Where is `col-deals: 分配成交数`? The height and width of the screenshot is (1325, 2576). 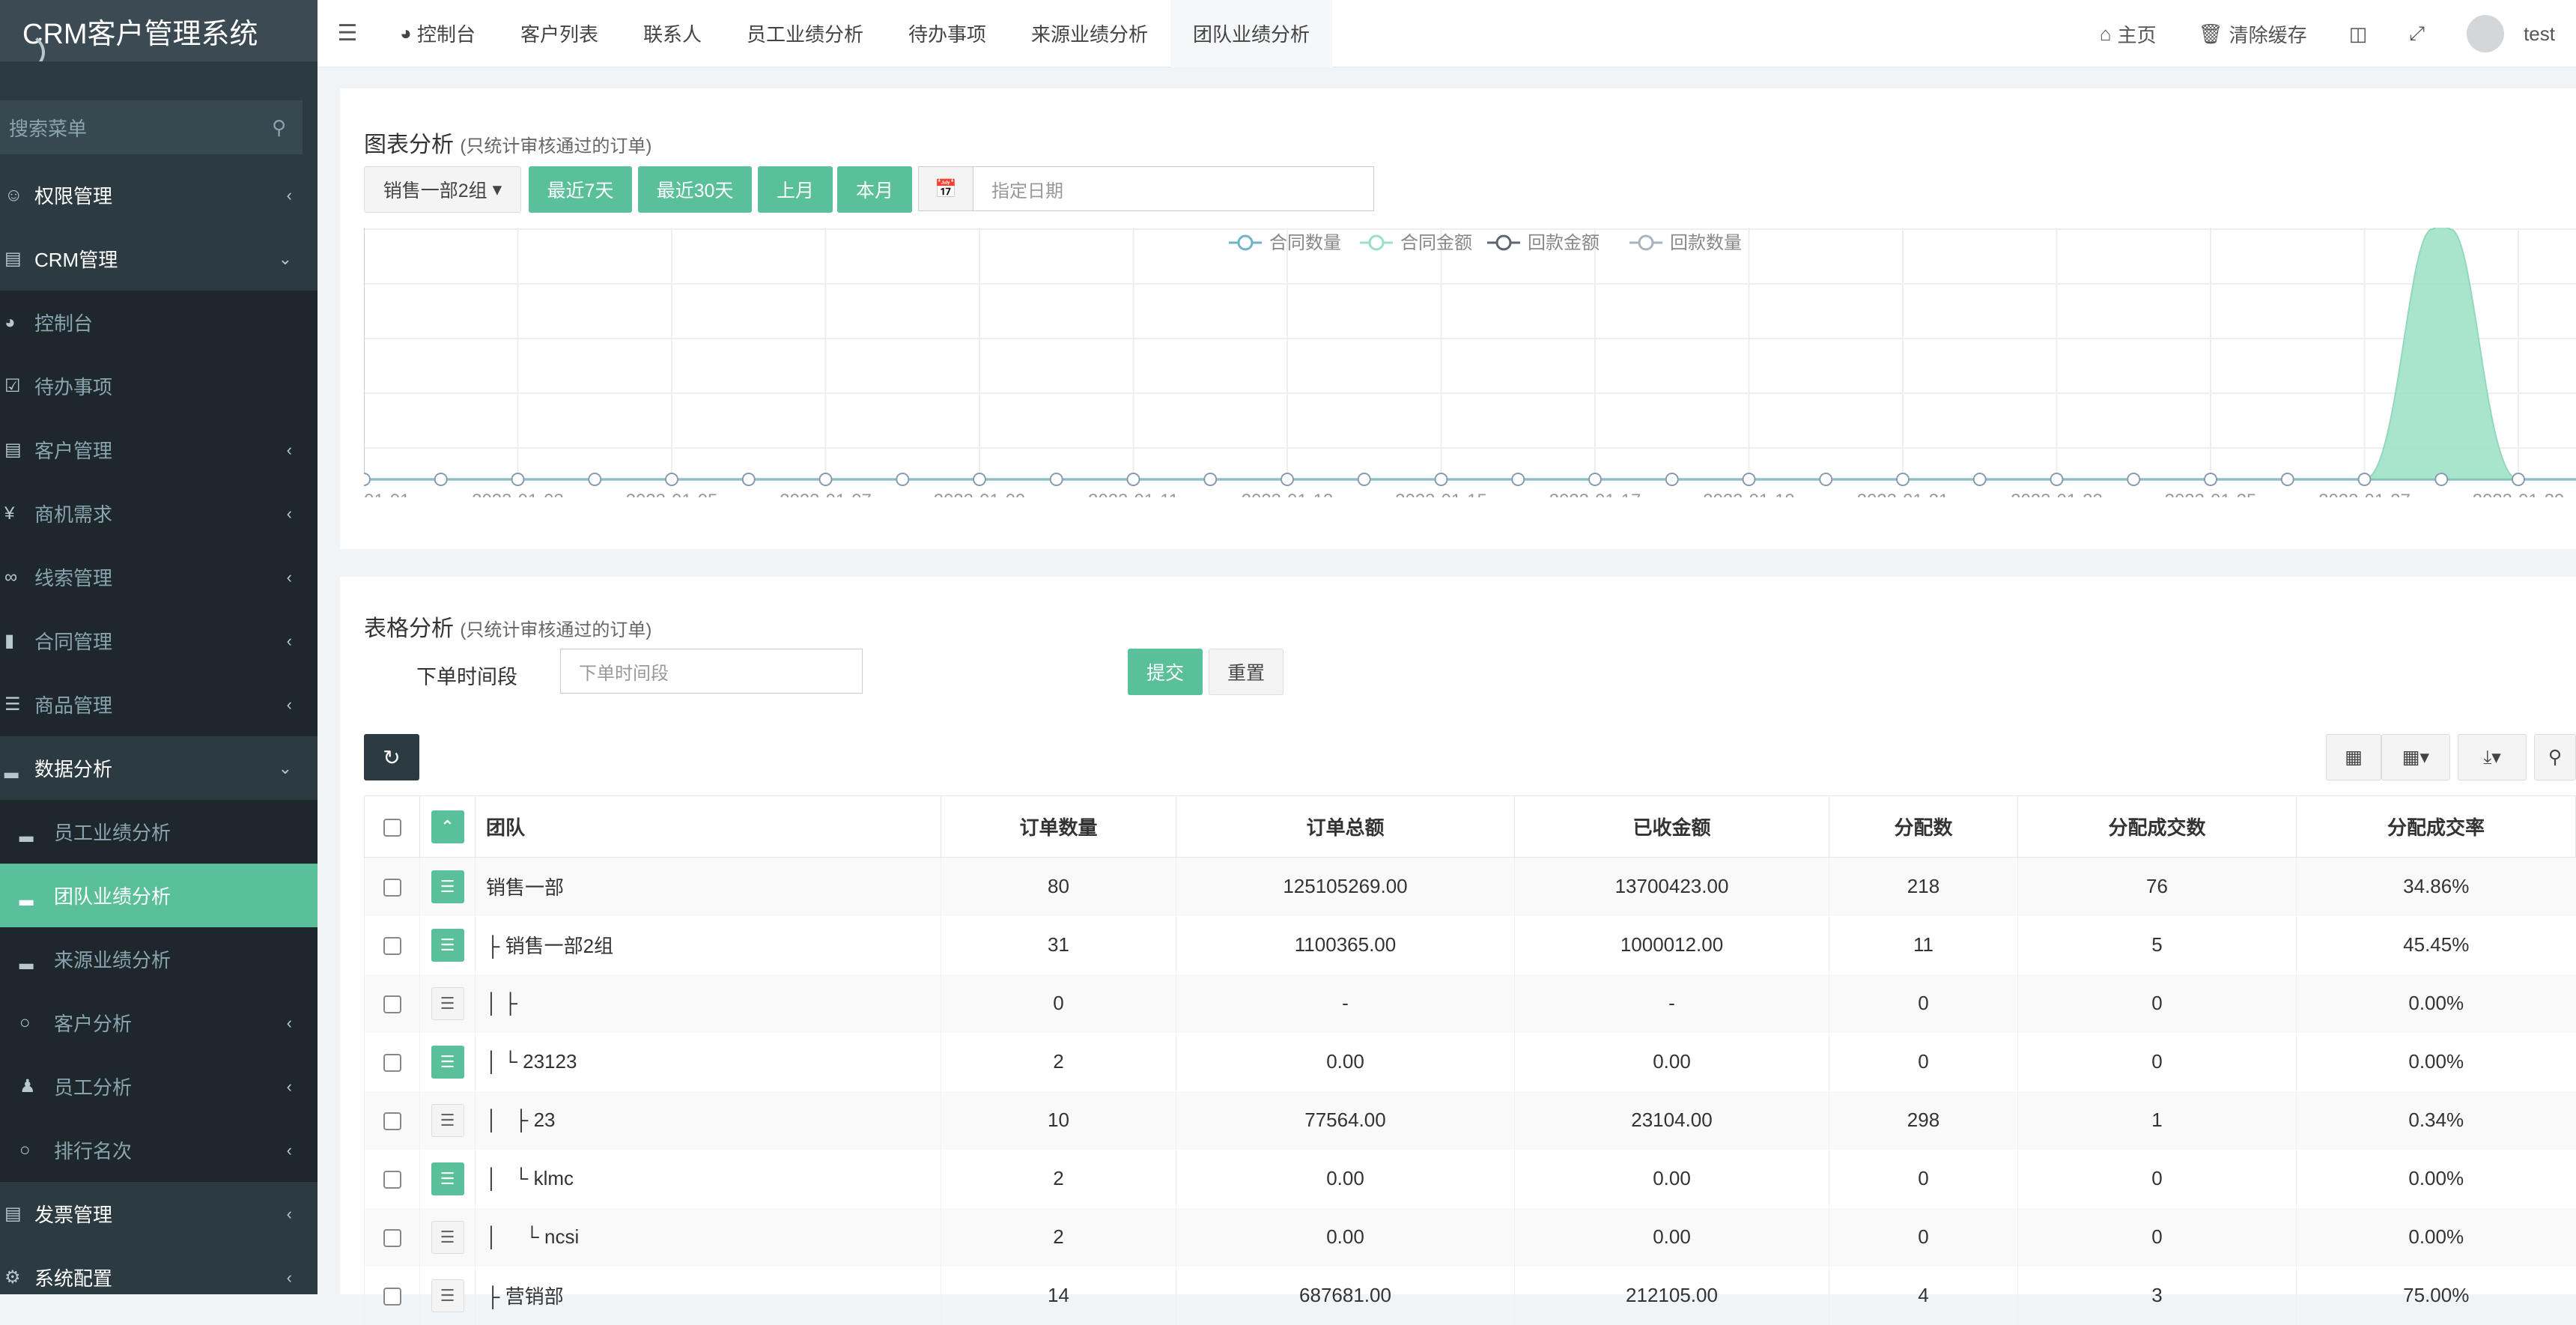
col-deals: 分配成交数 is located at coordinates (2157, 827).